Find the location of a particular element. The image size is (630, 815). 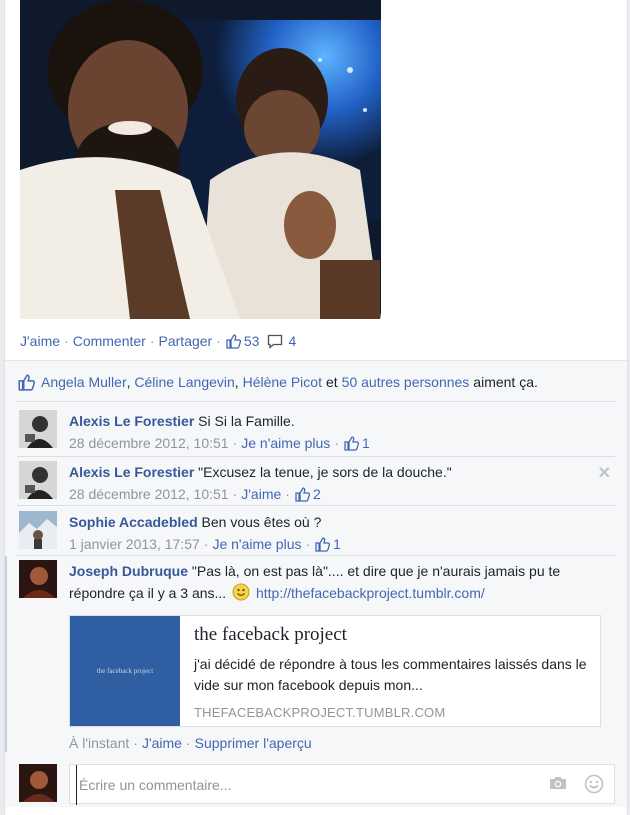

comment-text: Ben vous êtes où ? is located at coordinates (261, 522).